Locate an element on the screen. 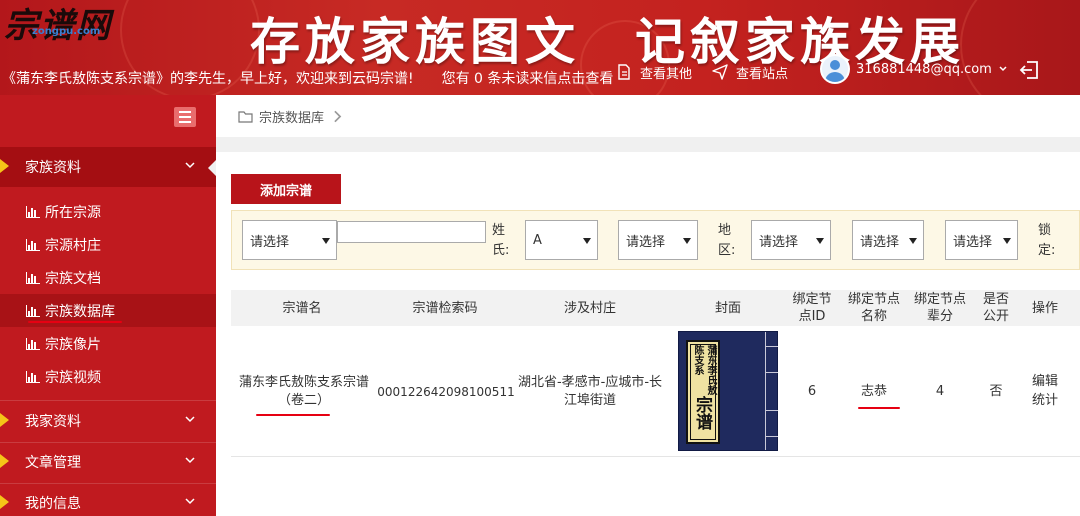 The width and height of the screenshot is (1080, 516). select-value: A is located at coordinates (537, 240).